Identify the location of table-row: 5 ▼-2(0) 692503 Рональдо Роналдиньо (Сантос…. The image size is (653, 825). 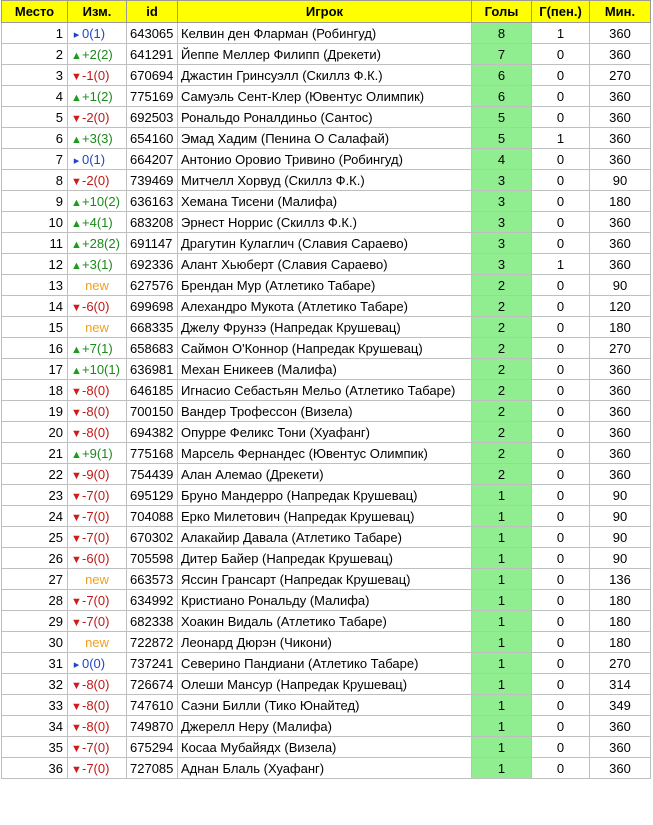
(326, 117).